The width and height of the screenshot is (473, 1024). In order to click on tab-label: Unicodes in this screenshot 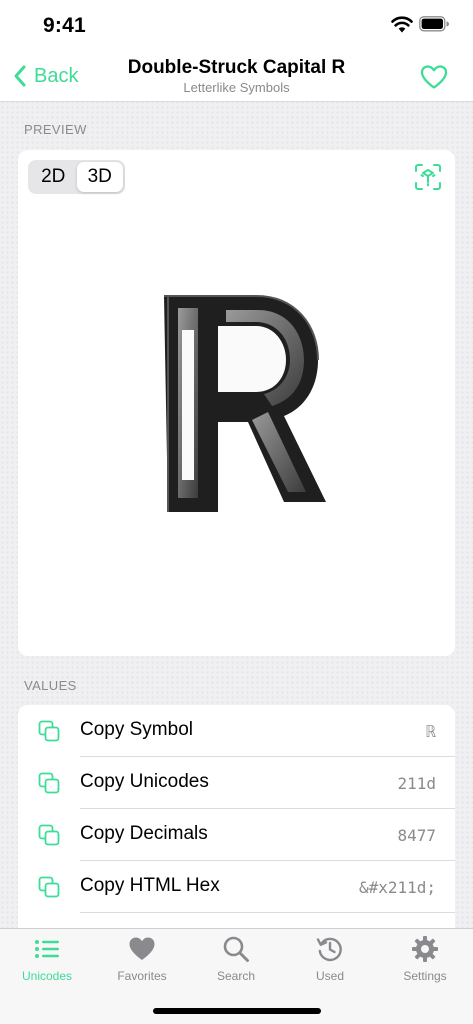, I will do `click(47, 976)`.